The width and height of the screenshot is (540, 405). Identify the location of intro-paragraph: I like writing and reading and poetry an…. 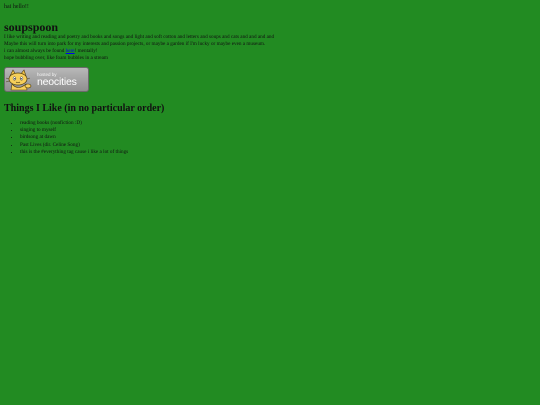
(139, 37).